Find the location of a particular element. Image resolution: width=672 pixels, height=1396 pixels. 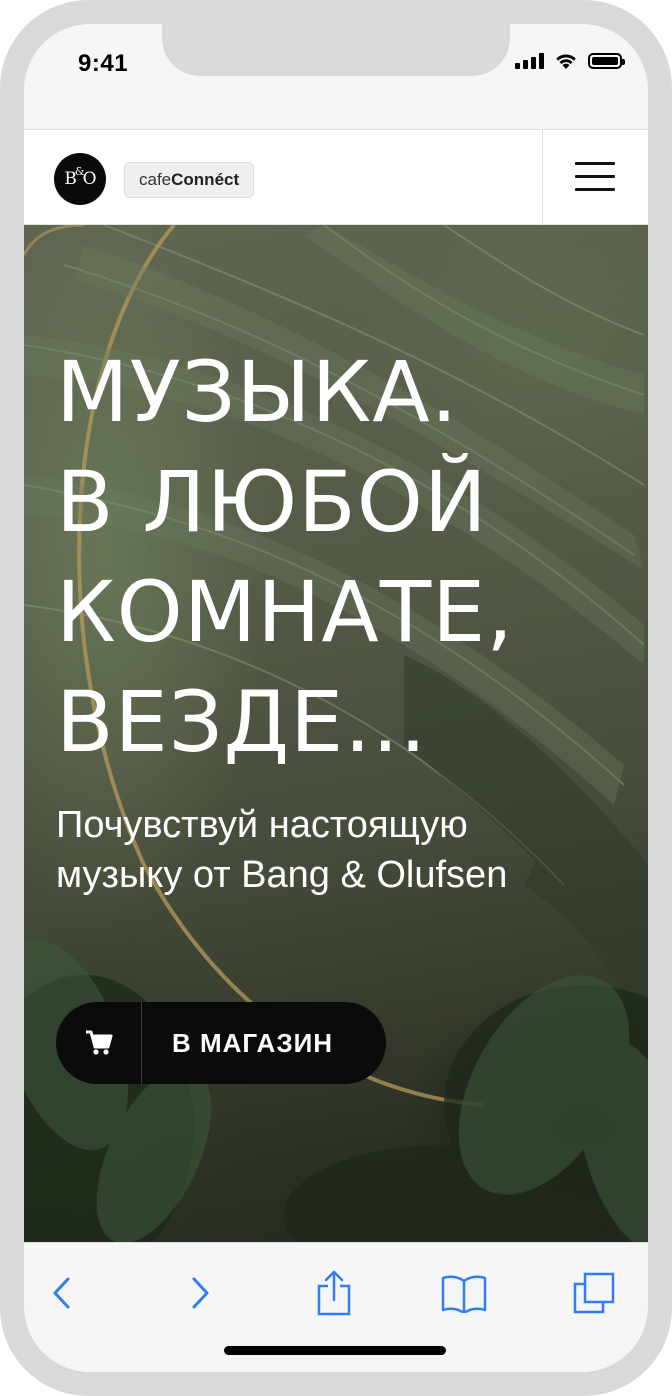

hamburger-menu-icon is located at coordinates (595, 177).